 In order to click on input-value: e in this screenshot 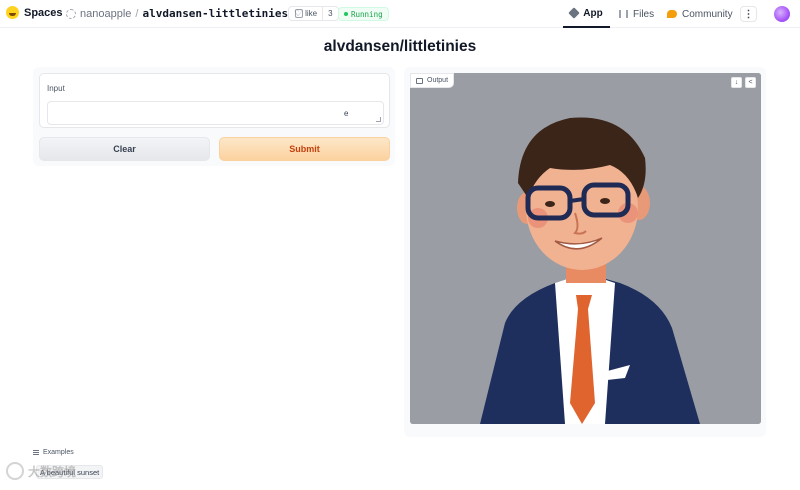, I will do `click(346, 113)`.